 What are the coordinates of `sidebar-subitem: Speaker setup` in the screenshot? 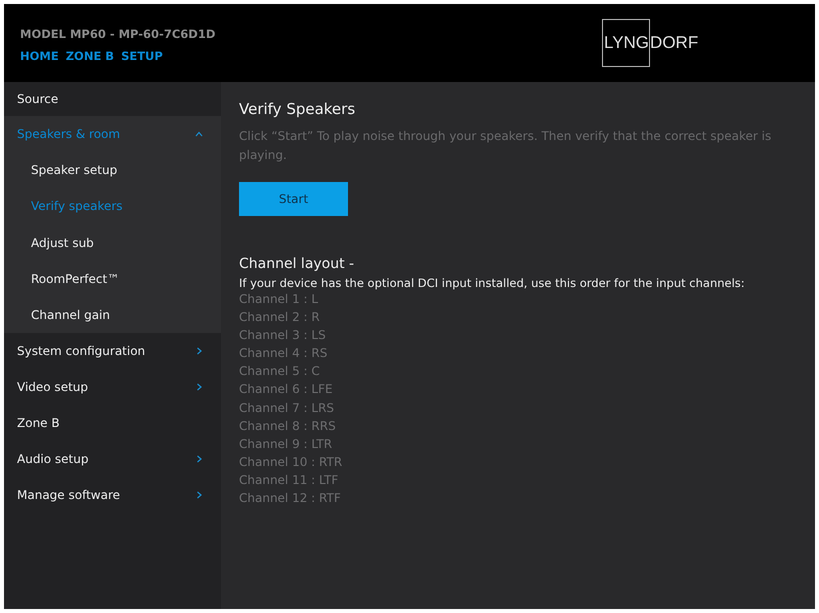 It's located at (112, 170).